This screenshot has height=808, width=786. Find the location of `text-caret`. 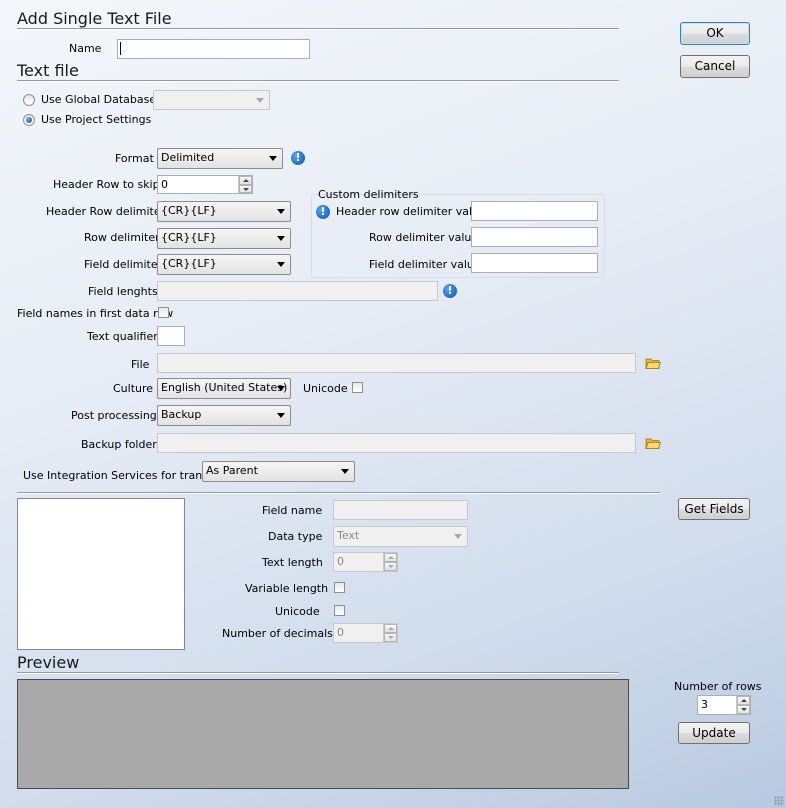

text-caret is located at coordinates (120, 48).